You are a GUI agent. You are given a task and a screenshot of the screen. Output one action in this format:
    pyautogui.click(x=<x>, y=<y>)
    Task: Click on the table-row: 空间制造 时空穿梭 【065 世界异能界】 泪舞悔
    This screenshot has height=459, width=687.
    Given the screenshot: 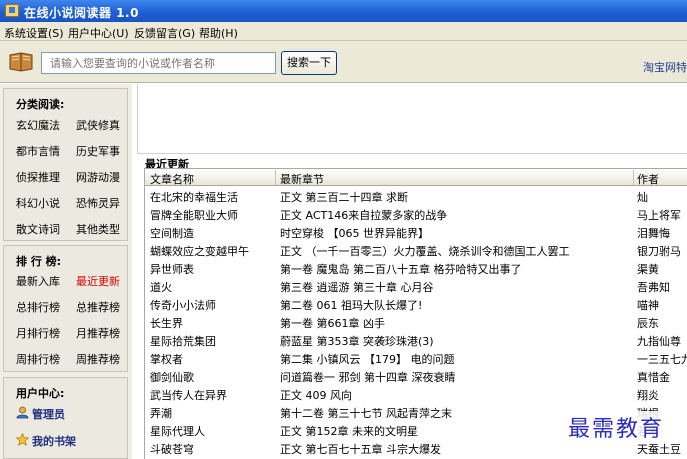 What is the action you would take?
    pyautogui.click(x=416, y=232)
    